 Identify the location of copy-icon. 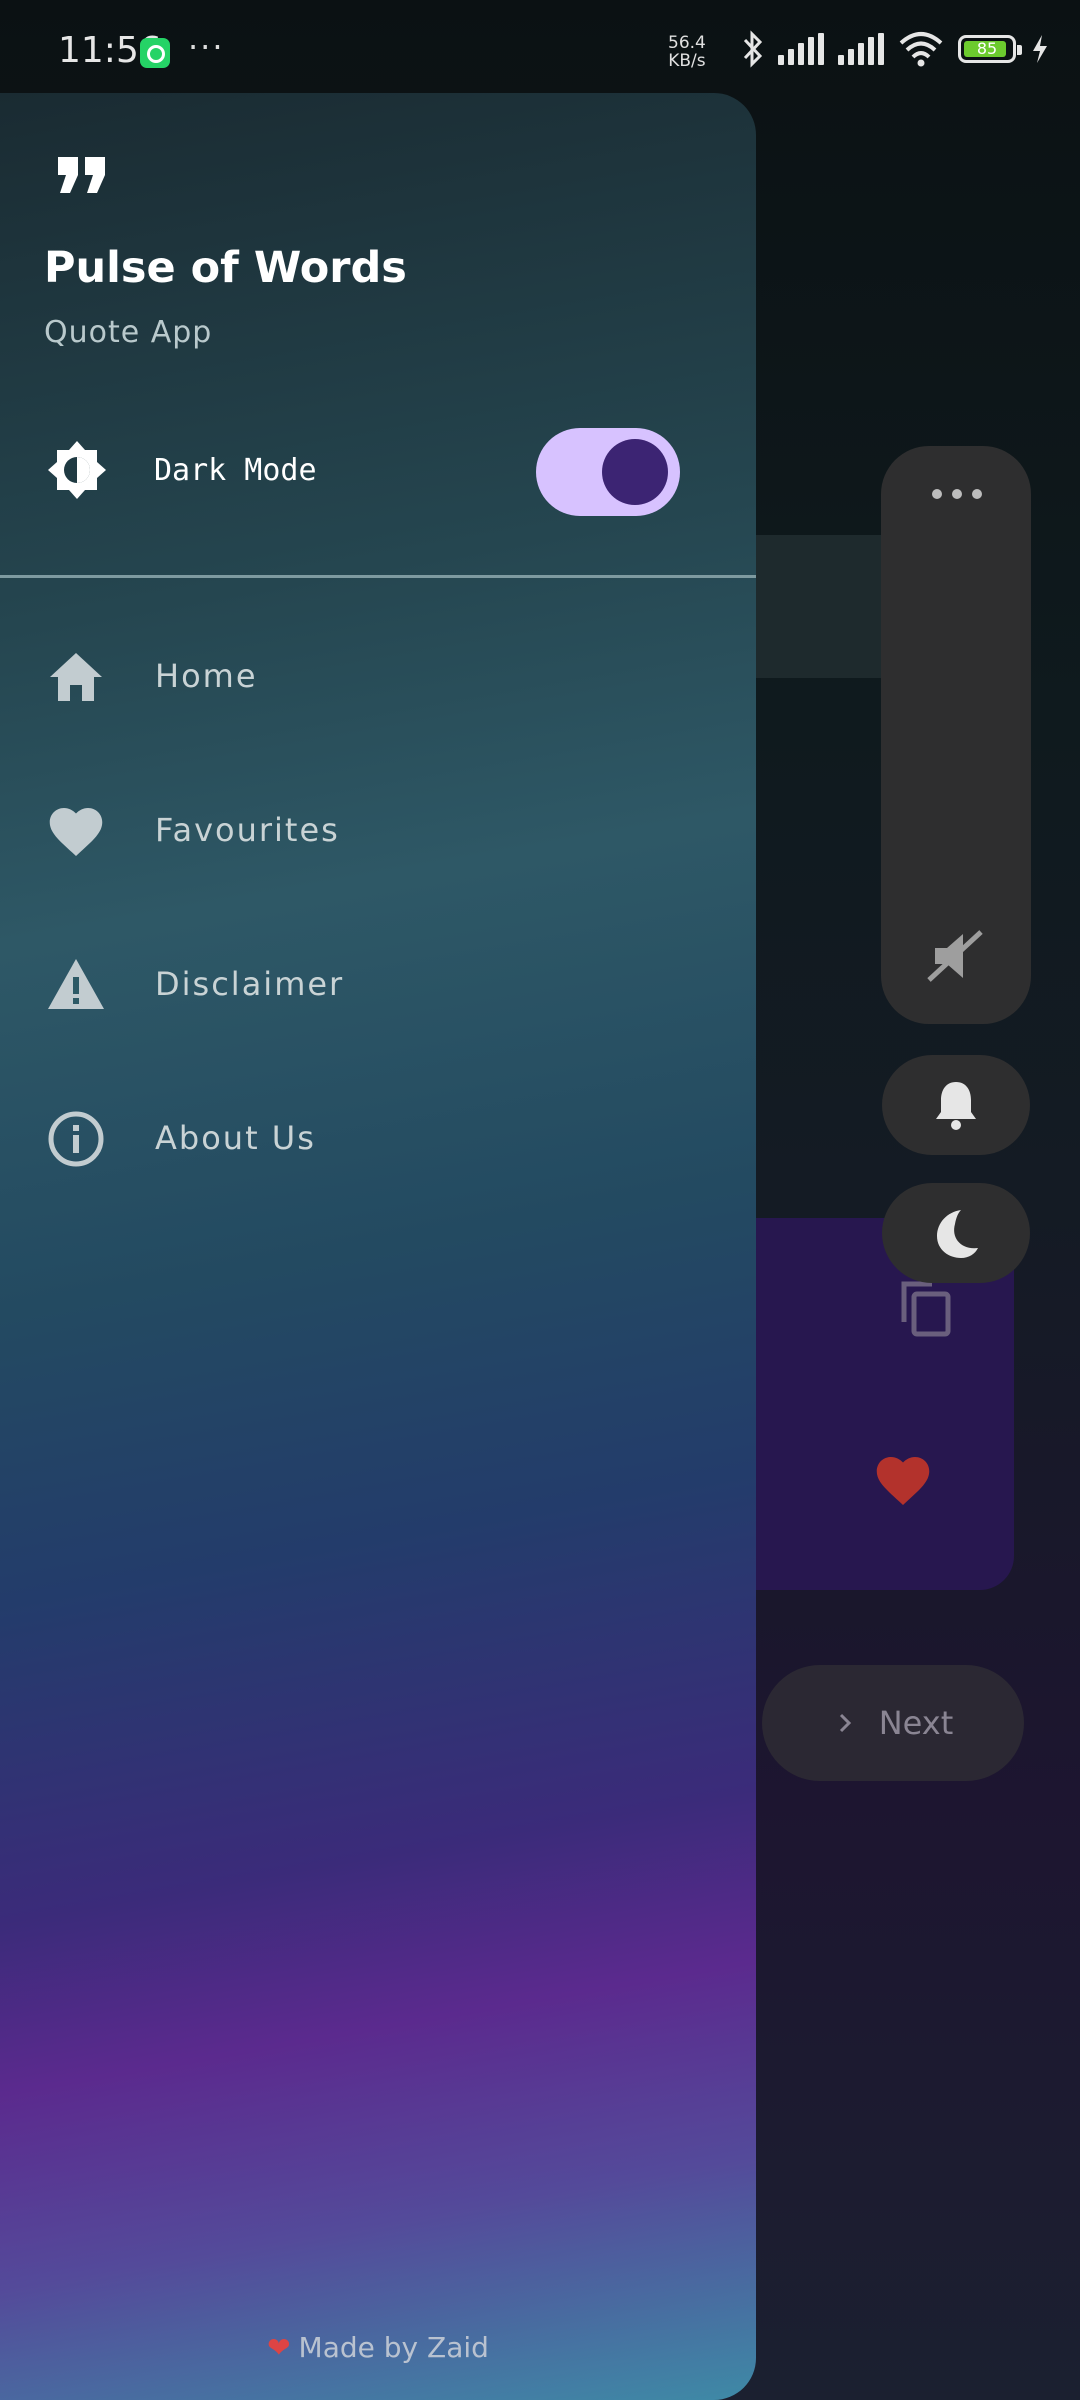
(926, 1308).